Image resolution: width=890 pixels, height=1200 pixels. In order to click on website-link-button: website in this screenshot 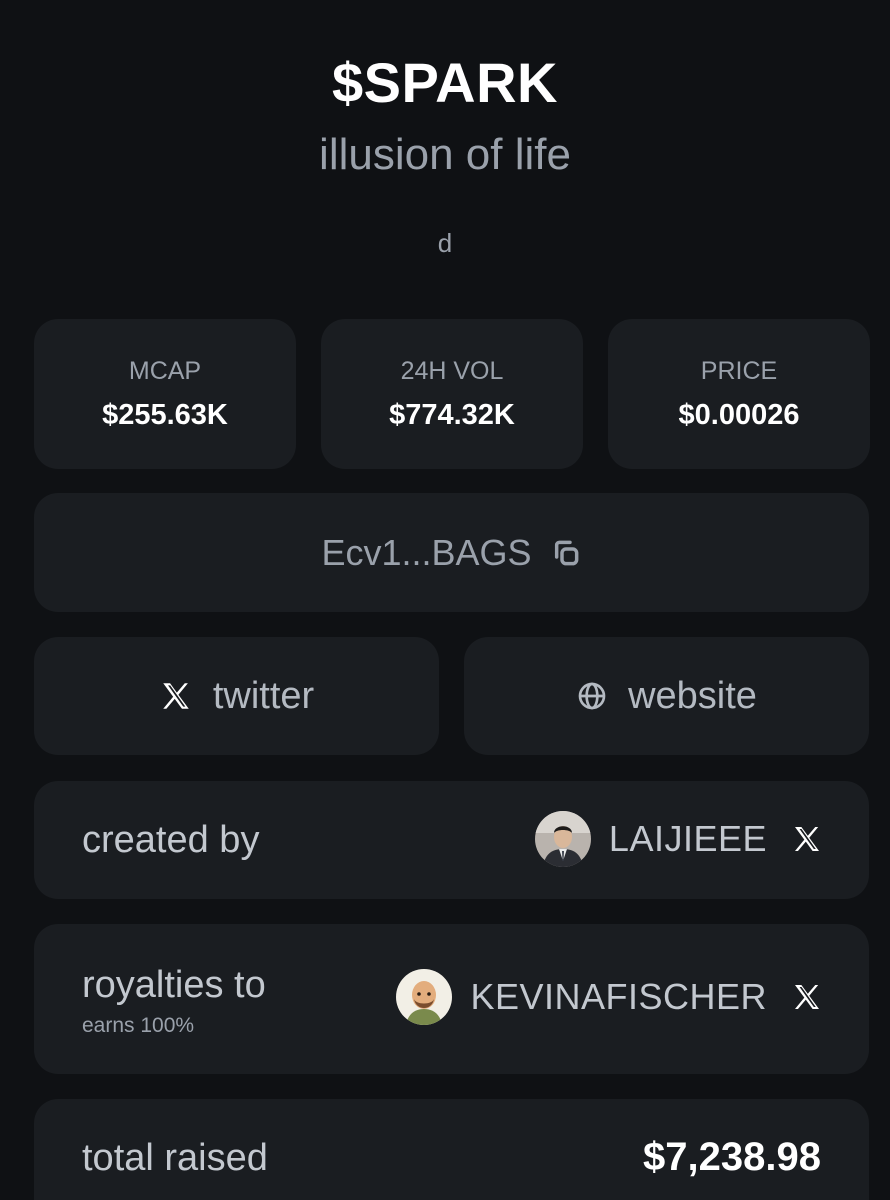, I will do `click(666, 696)`.